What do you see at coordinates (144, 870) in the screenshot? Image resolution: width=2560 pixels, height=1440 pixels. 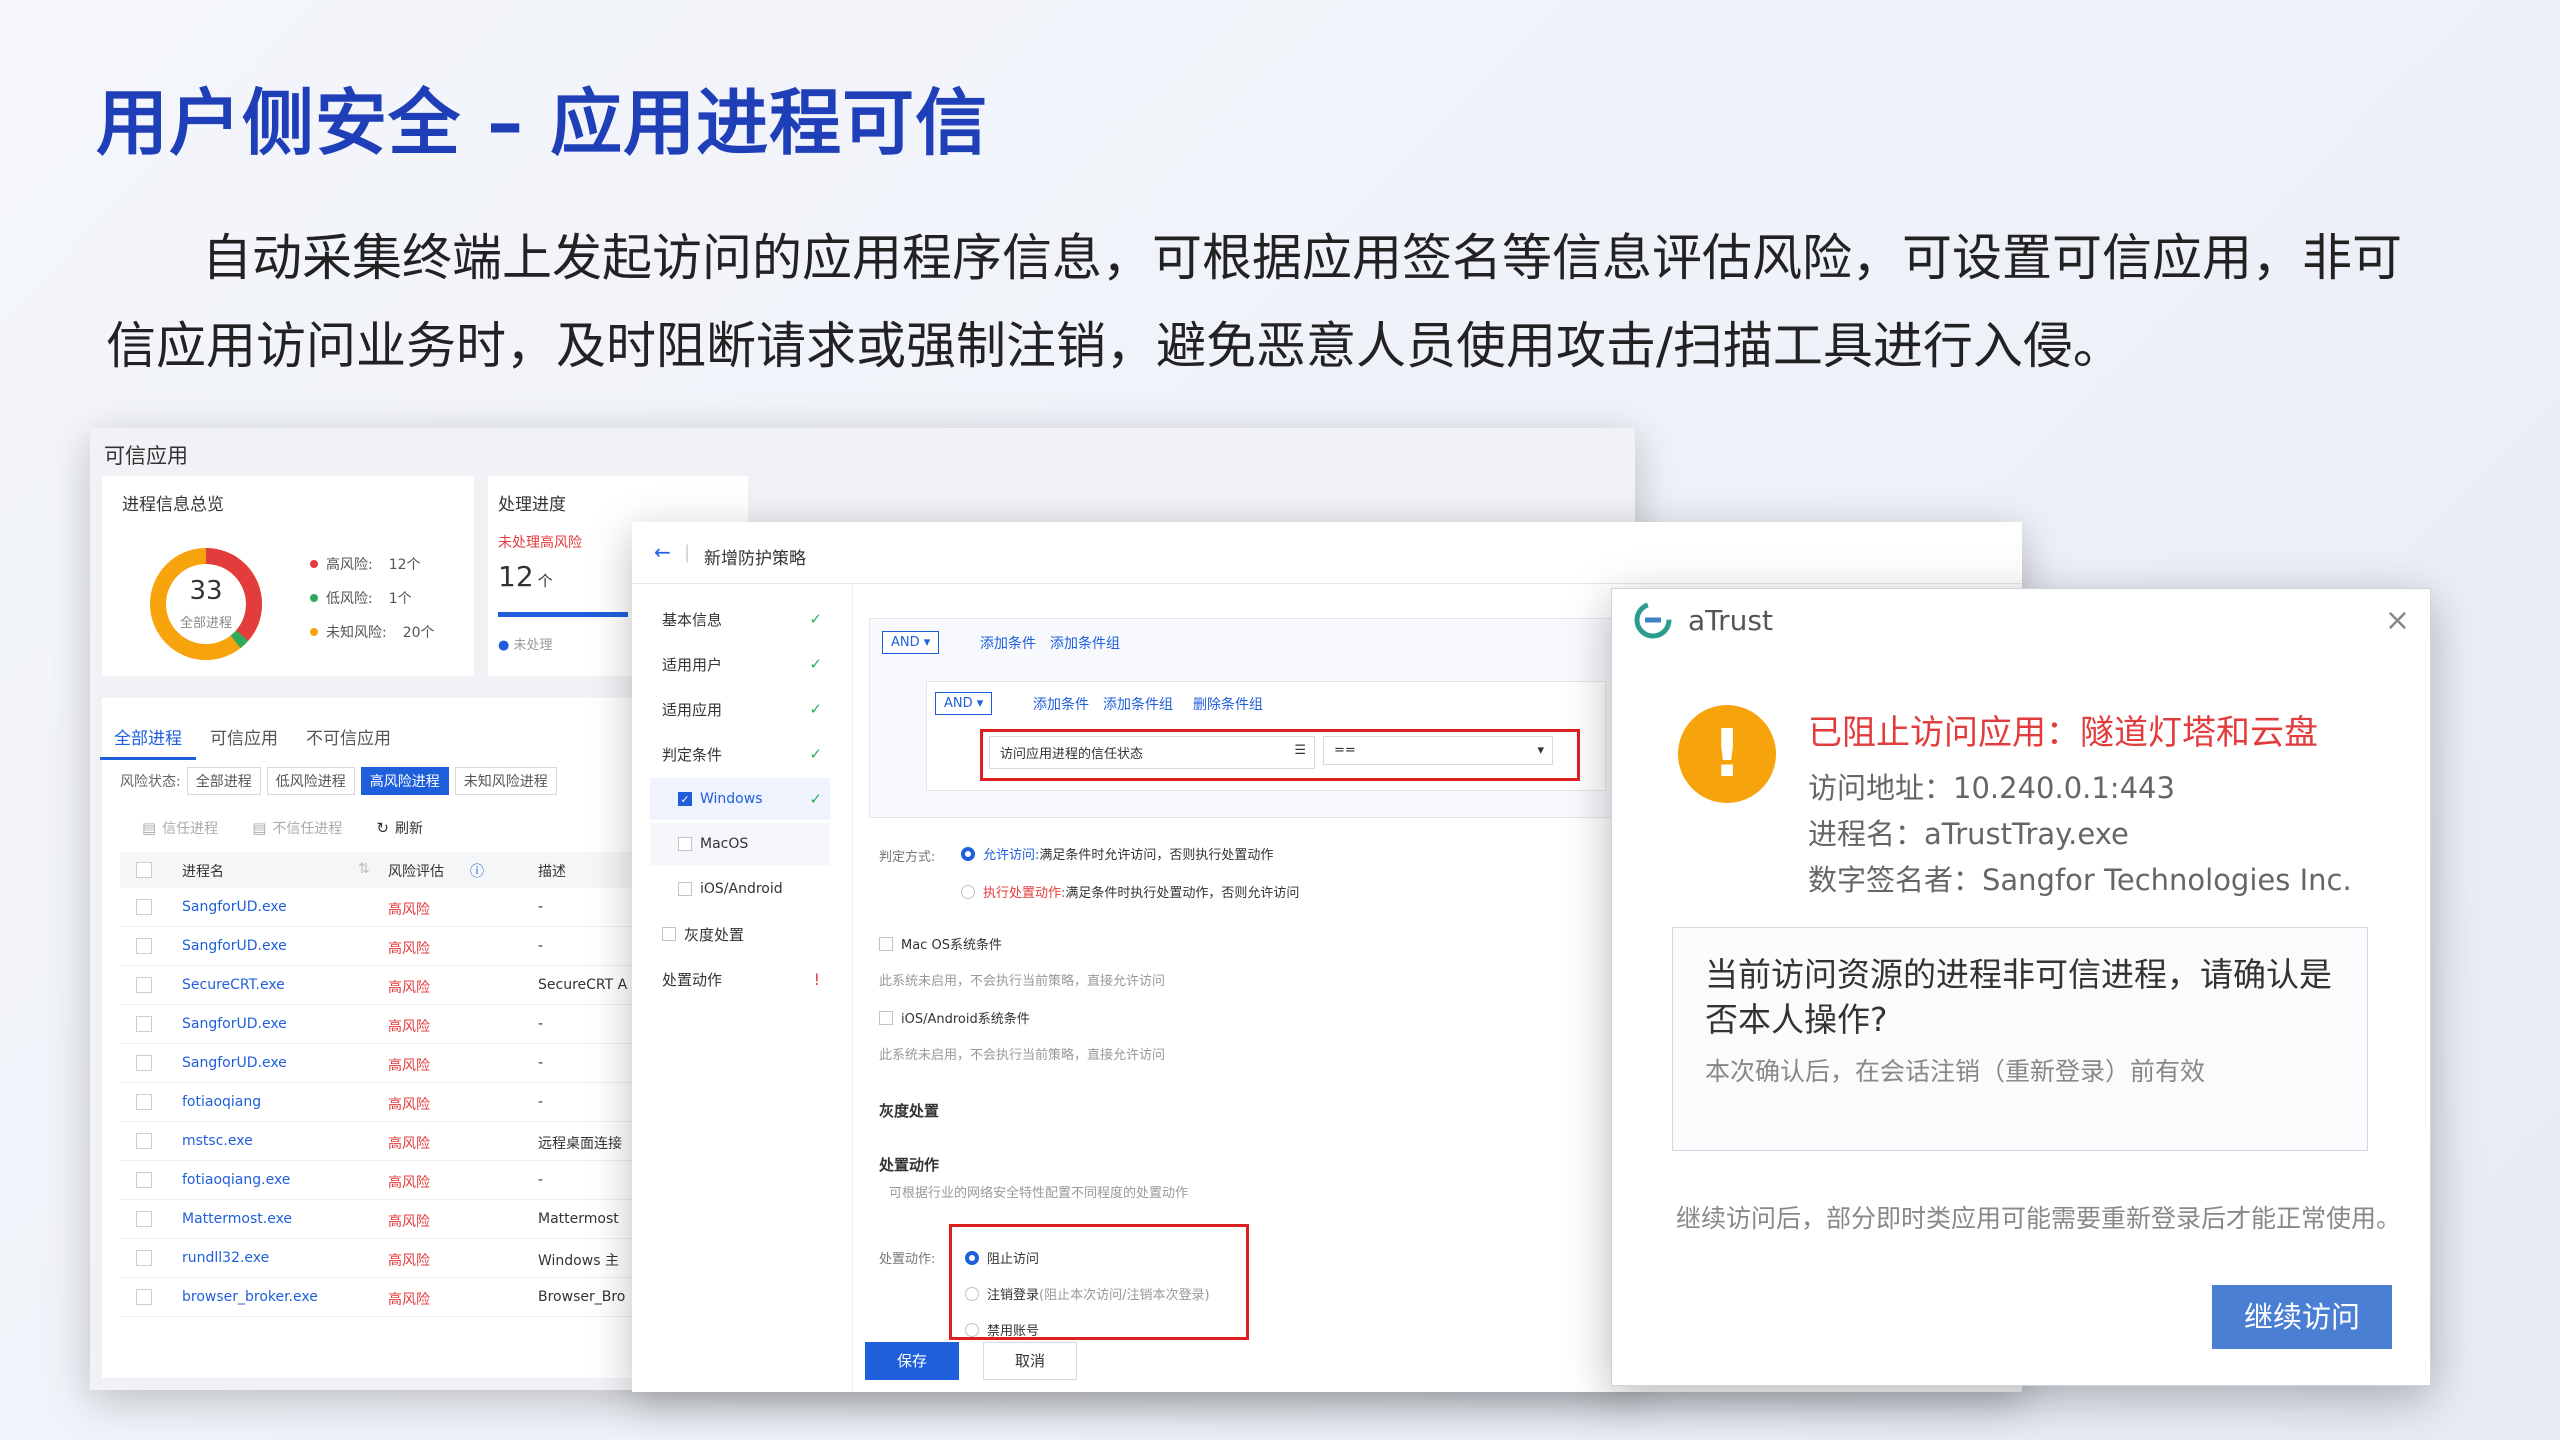 I see `select-all-checkbox` at bounding box center [144, 870].